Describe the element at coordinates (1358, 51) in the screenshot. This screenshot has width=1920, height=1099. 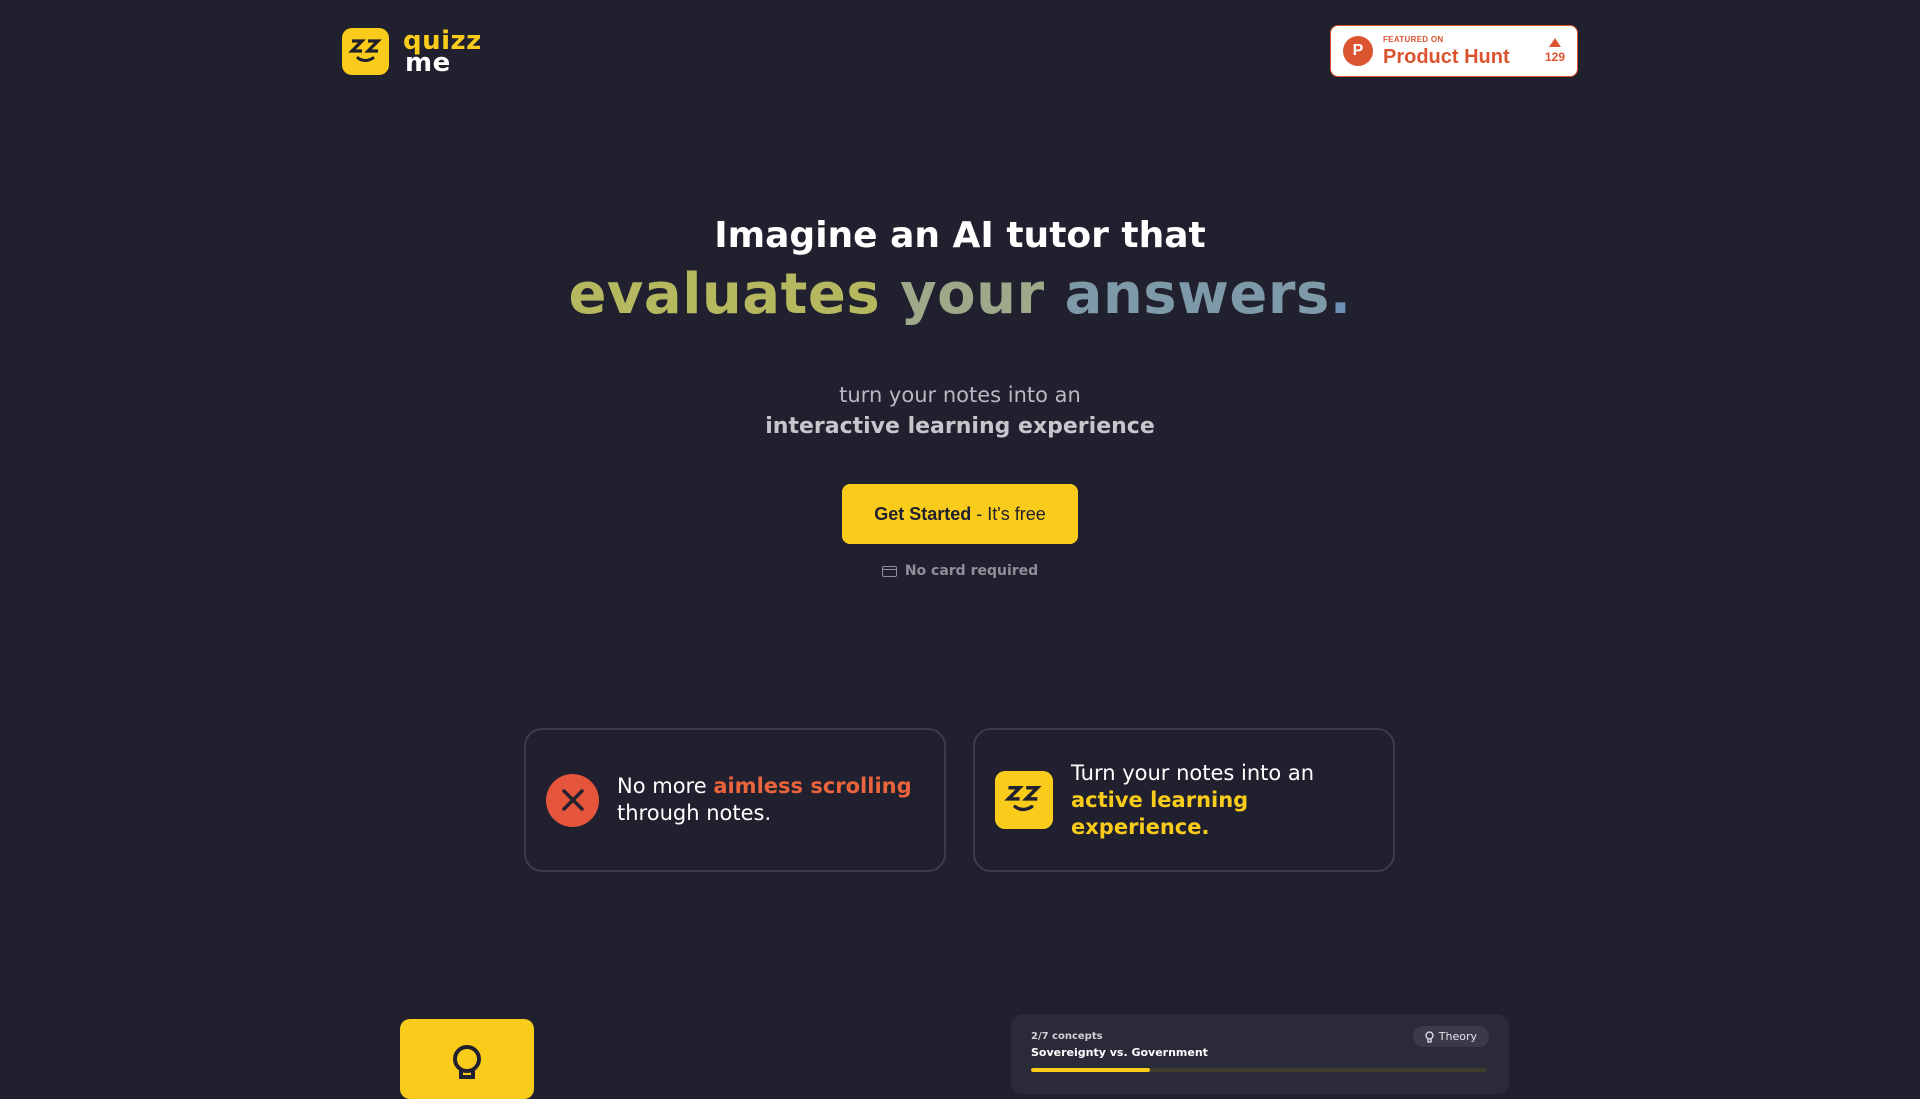
I see `producthunt-icon: P` at that location.